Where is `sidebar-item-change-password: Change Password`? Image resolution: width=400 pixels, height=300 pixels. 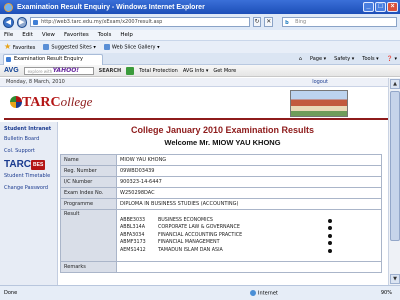
sidebar-item-change-password: Change Password is located at coordinates (28, 188).